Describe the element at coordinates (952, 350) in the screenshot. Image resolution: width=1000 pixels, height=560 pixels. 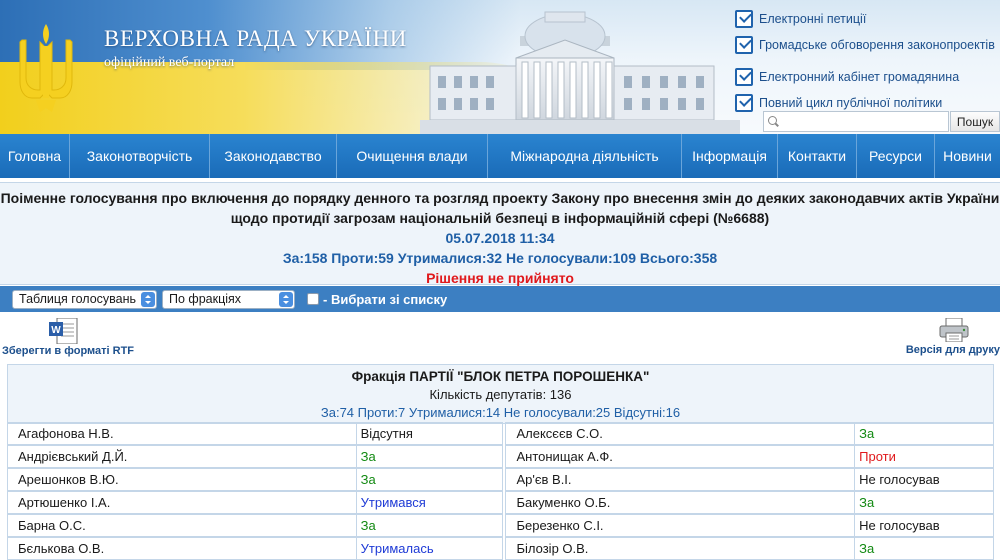
I see `print-version-label: Версія для друку` at that location.